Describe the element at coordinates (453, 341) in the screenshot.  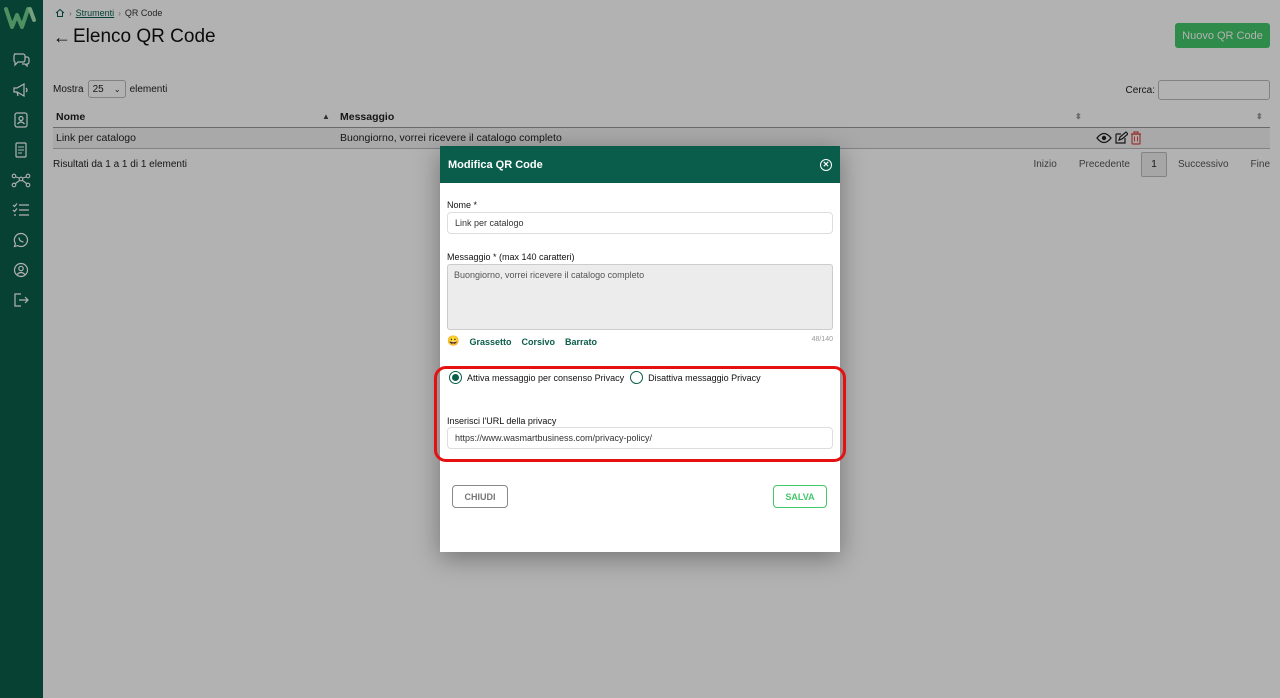
I see `emoji-icon: 😀` at that location.